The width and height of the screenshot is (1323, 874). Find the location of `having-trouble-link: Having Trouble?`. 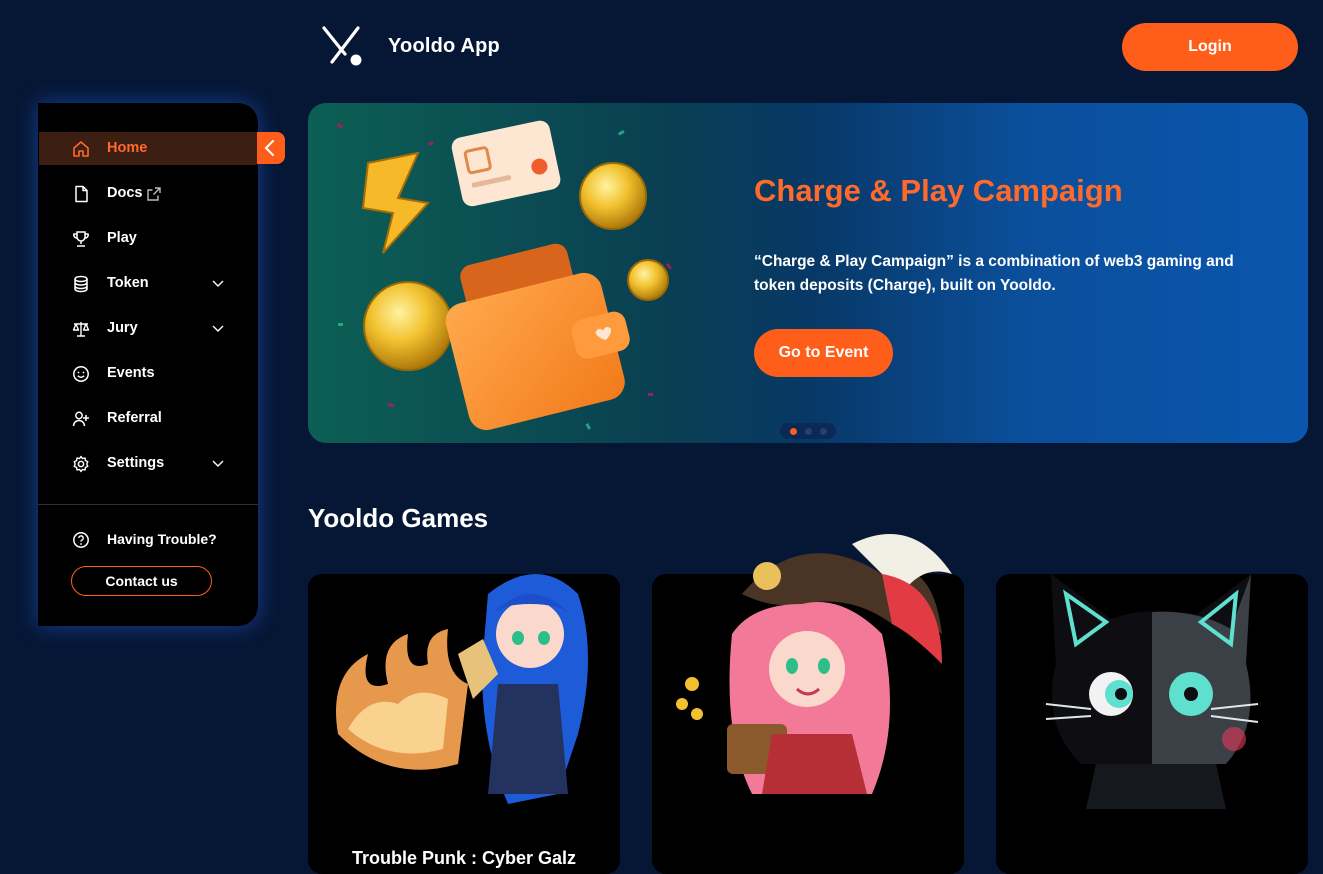

having-trouble-link: Having Trouble? is located at coordinates (148, 539).